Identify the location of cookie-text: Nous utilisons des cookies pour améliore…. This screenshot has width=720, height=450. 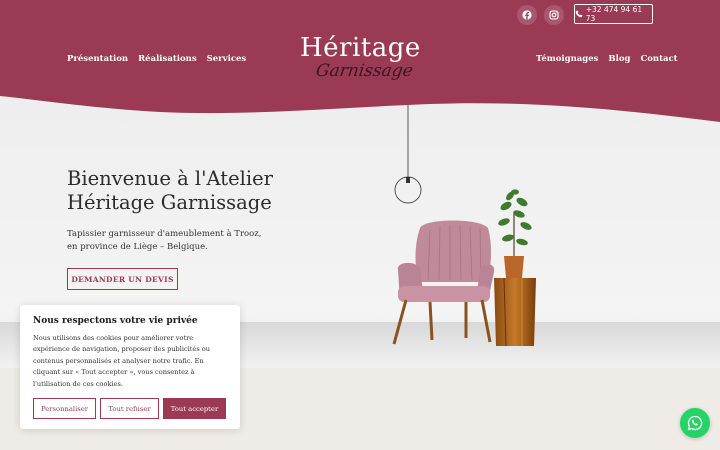
(130, 361).